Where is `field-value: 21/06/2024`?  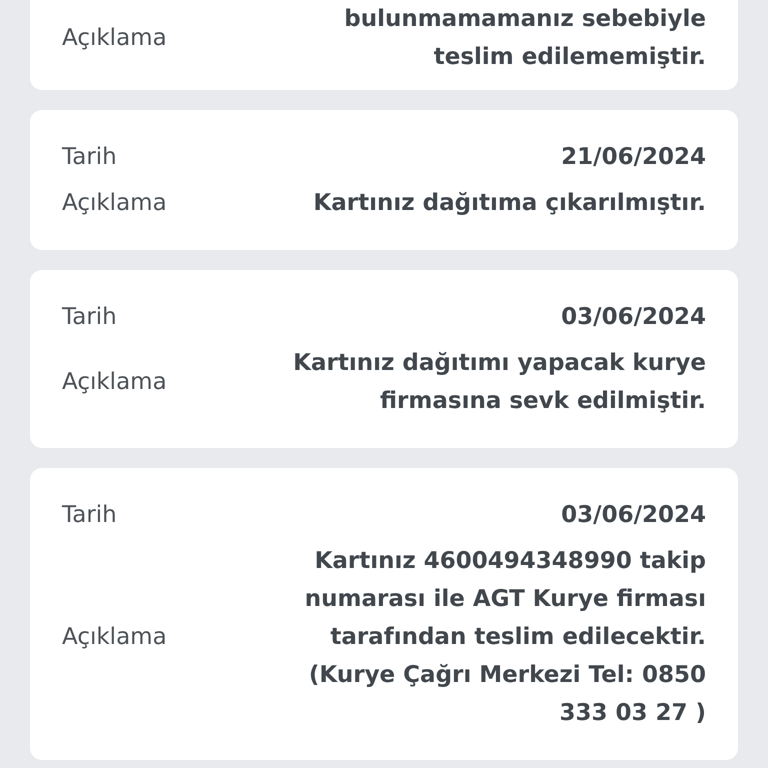 field-value: 21/06/2024 is located at coordinates (633, 157).